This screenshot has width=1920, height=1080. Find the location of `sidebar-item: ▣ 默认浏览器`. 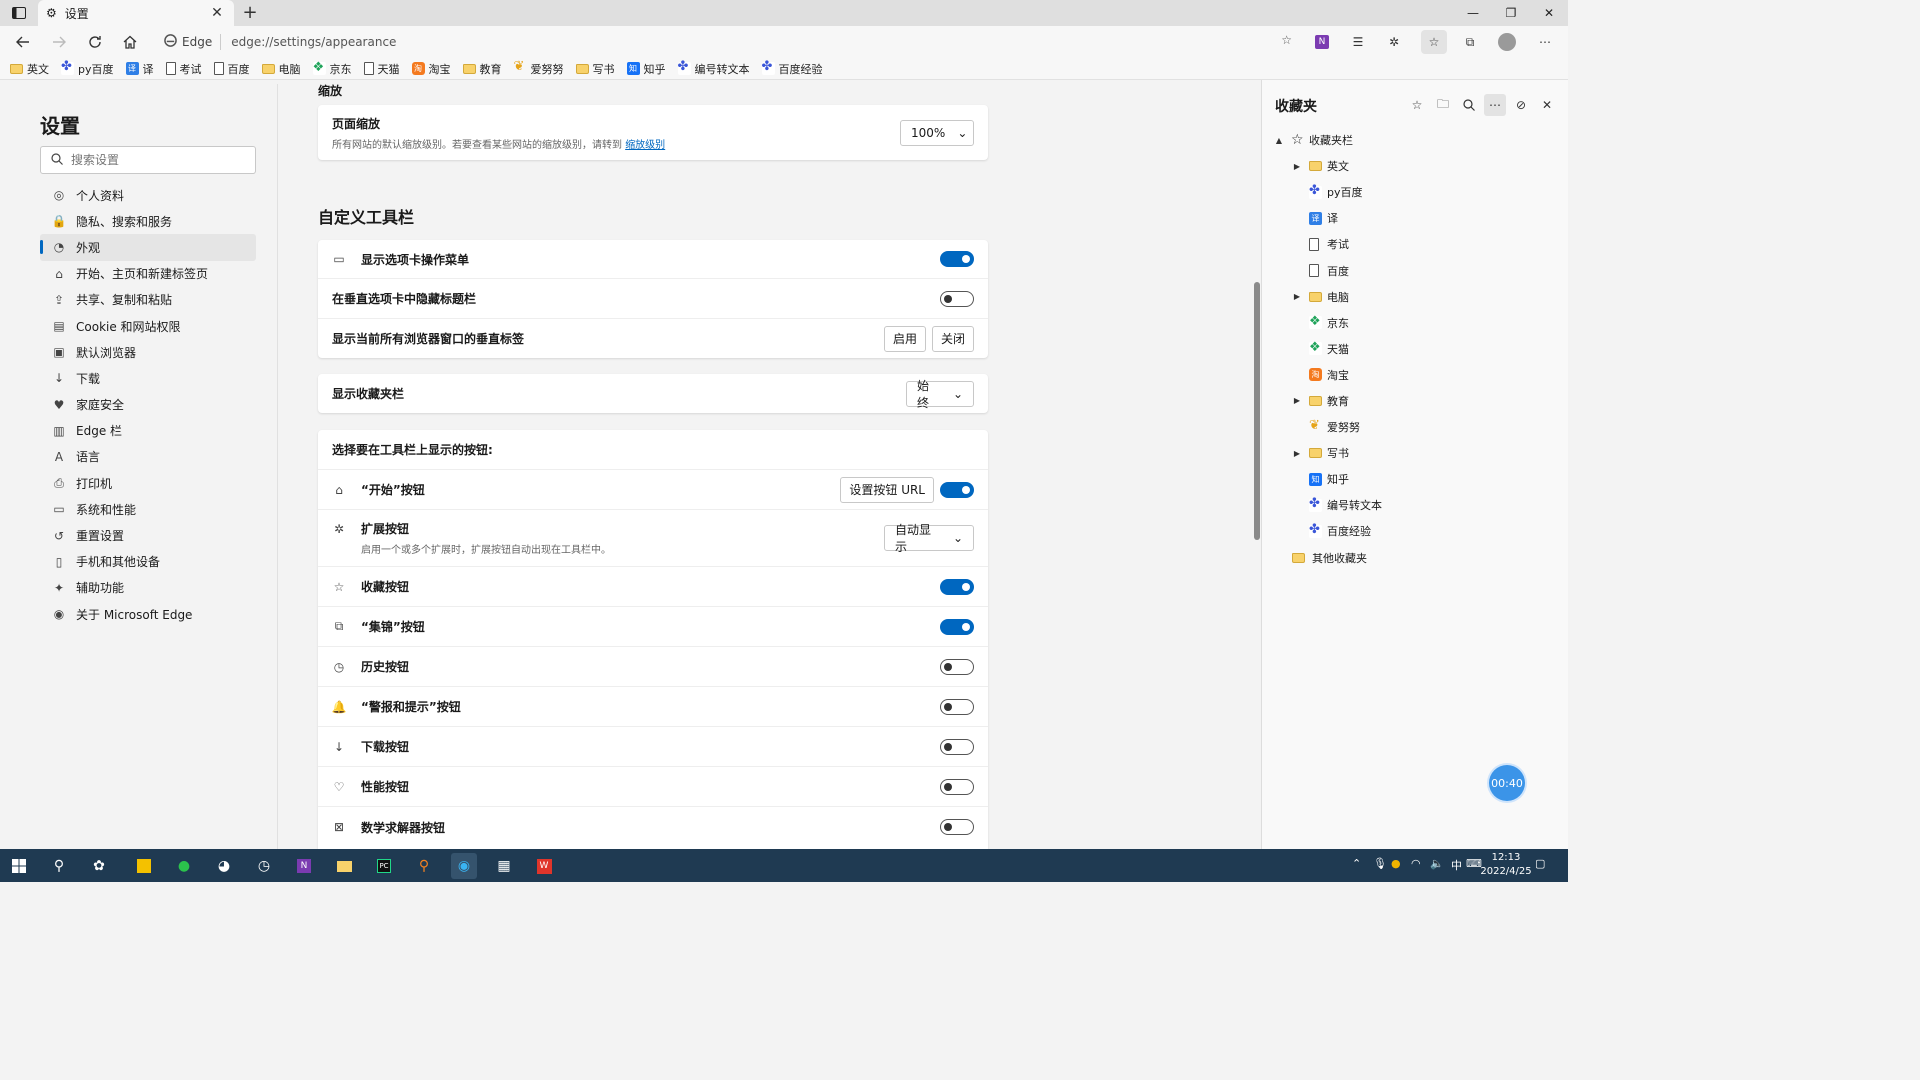

sidebar-item: ▣ 默认浏览器 is located at coordinates (148, 352).